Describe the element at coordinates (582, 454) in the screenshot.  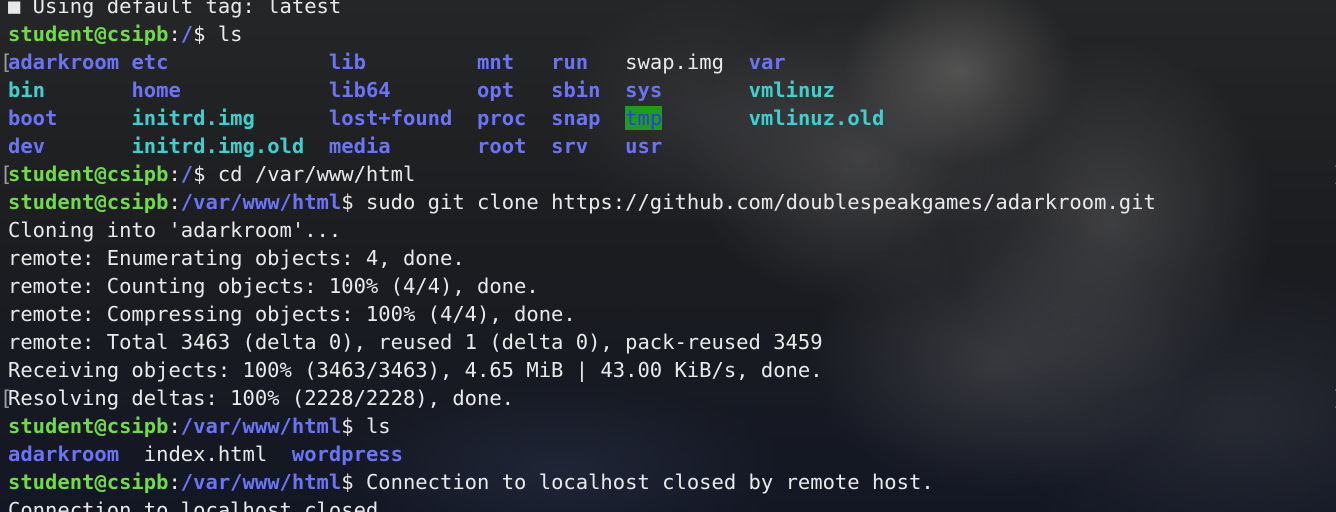
I see `ls-output-row: adarkroom index.html wordpress` at that location.